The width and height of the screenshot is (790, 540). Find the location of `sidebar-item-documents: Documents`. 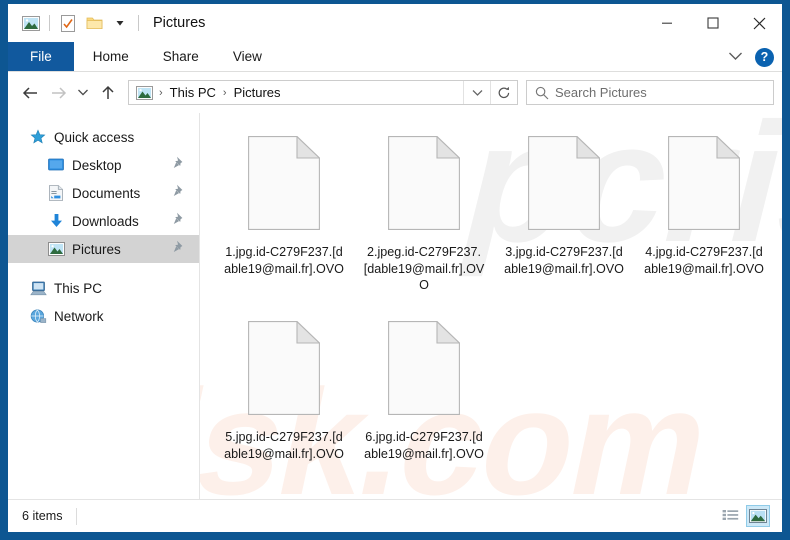

sidebar-item-documents: Documents is located at coordinates (103, 193).